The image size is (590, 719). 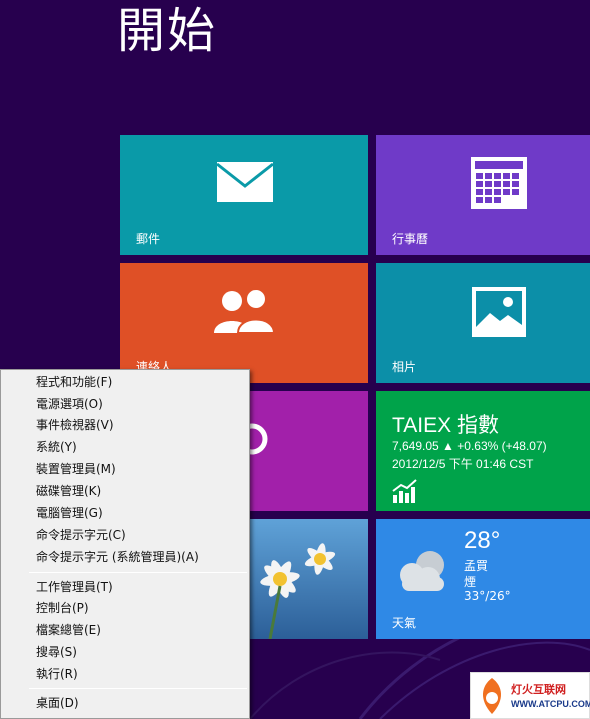 I want to click on menu-item-run: 執行(R), so click(x=125, y=674).